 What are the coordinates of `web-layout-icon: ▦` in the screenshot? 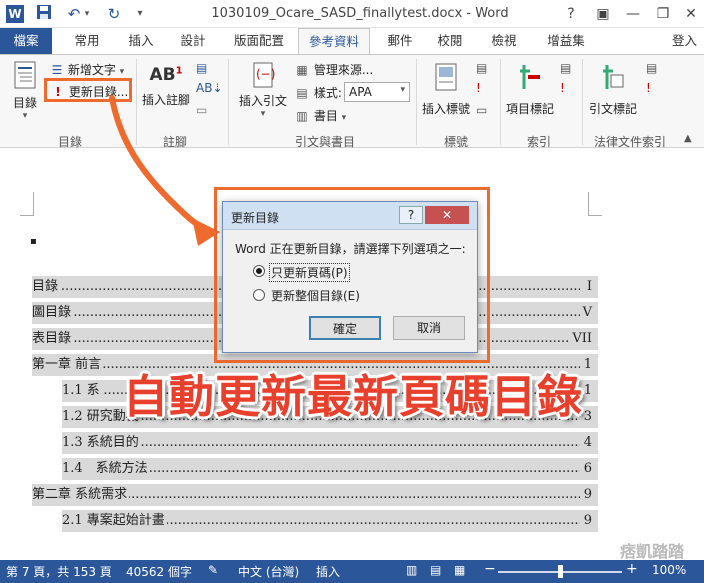 It's located at (459, 570).